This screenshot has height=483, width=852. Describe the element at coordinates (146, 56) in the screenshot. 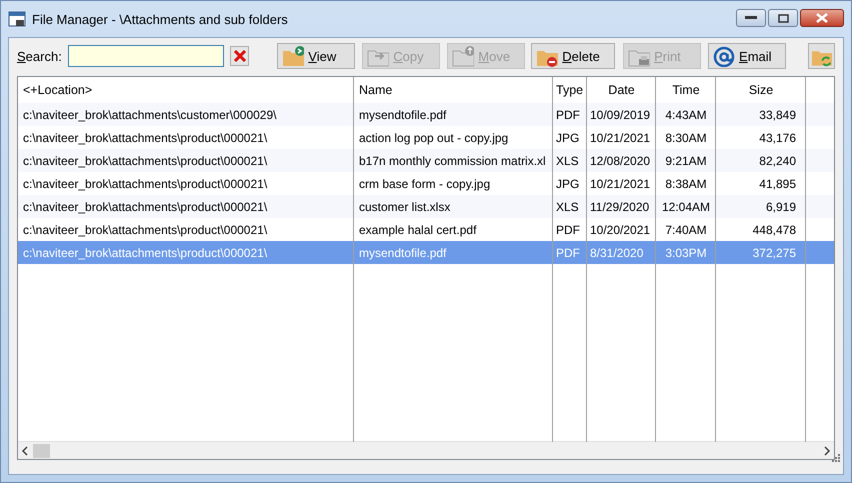

I see `search-field` at that location.